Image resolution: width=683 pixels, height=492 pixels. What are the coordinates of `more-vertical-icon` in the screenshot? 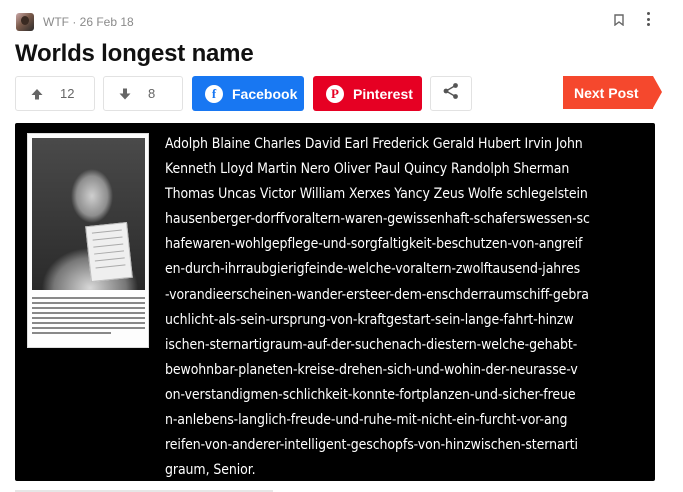 It's located at (648, 19).